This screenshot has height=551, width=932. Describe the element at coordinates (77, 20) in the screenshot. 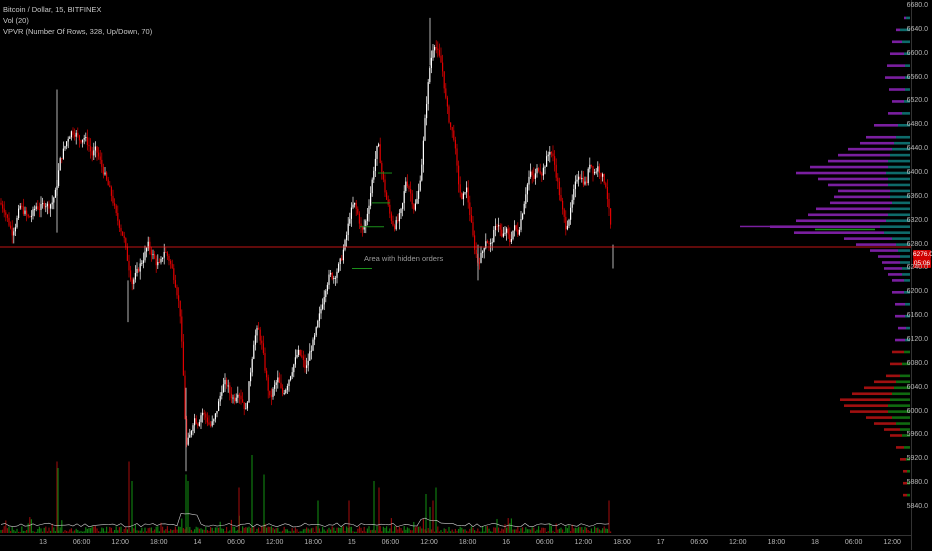

I see `volume-indicator-label: Vol (20)` at that location.